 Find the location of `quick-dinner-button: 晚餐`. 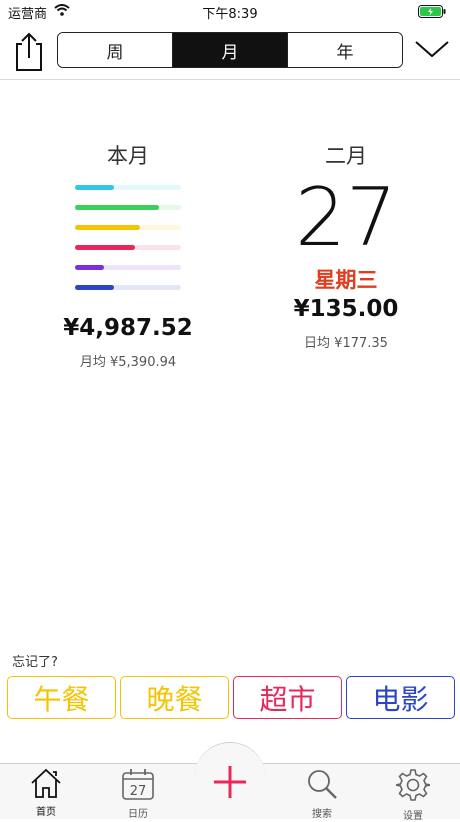

quick-dinner-button: 晚餐 is located at coordinates (174, 697).